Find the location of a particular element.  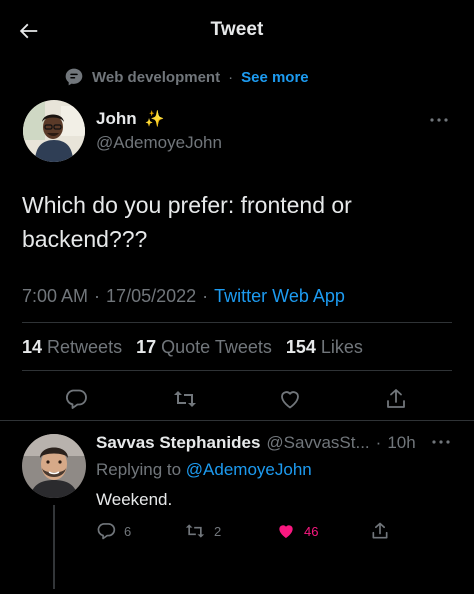

reply-header: Savvas Stephanides @SavvasSt... · 10h is located at coordinates (256, 443).